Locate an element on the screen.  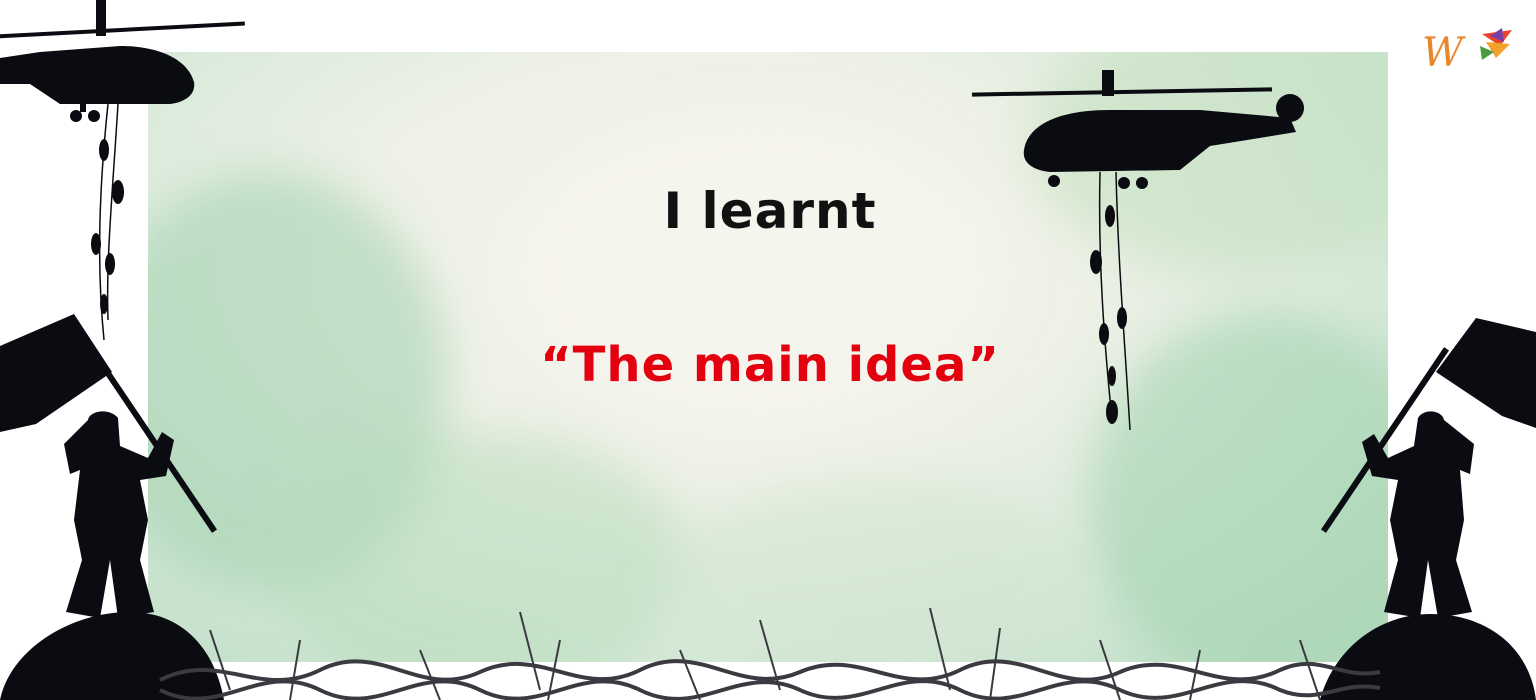
right-rappelling-soldiers is located at coordinates (1114, 301).